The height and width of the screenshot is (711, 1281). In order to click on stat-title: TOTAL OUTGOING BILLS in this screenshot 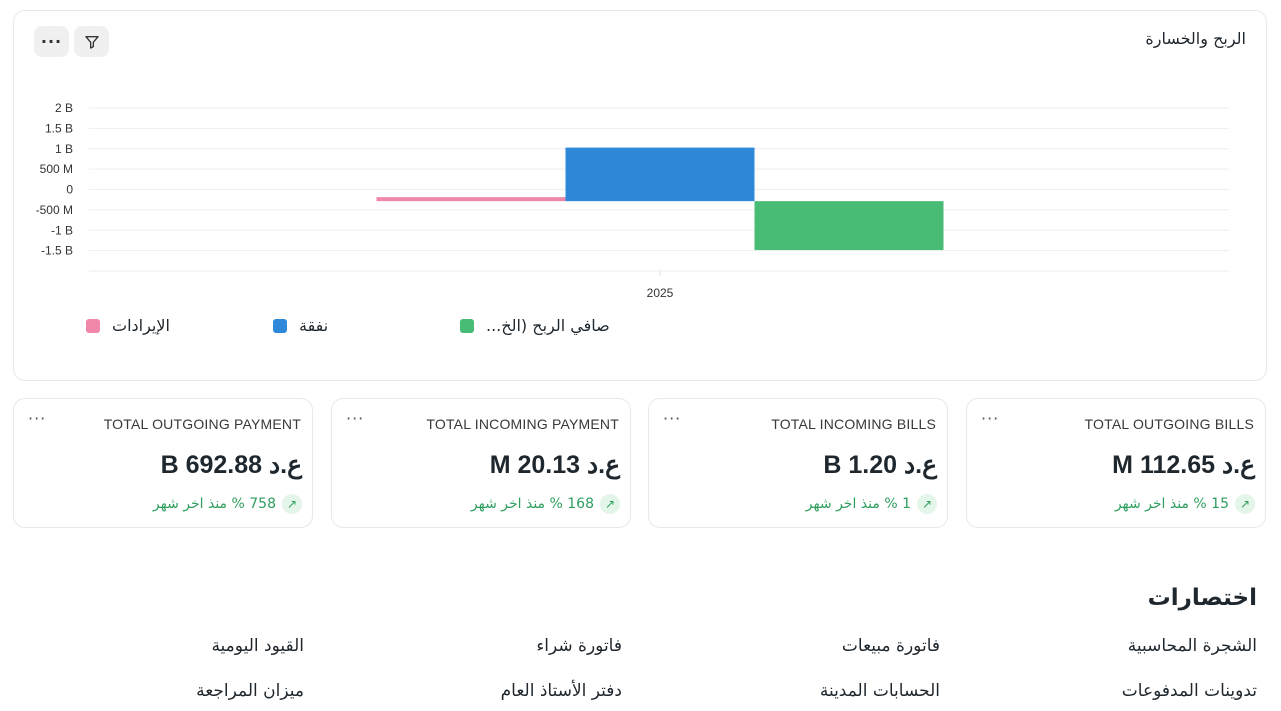, I will do `click(1169, 424)`.